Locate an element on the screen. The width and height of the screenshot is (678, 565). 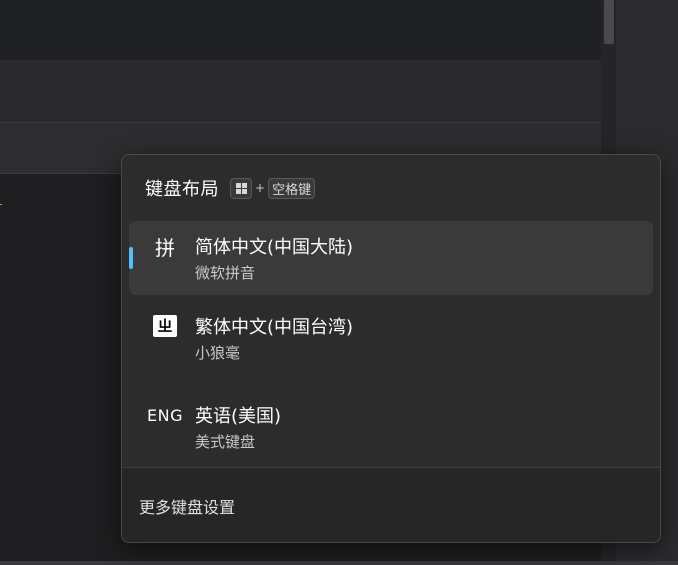
layout-name: 简体中文(中国大陆) is located at coordinates (274, 247).